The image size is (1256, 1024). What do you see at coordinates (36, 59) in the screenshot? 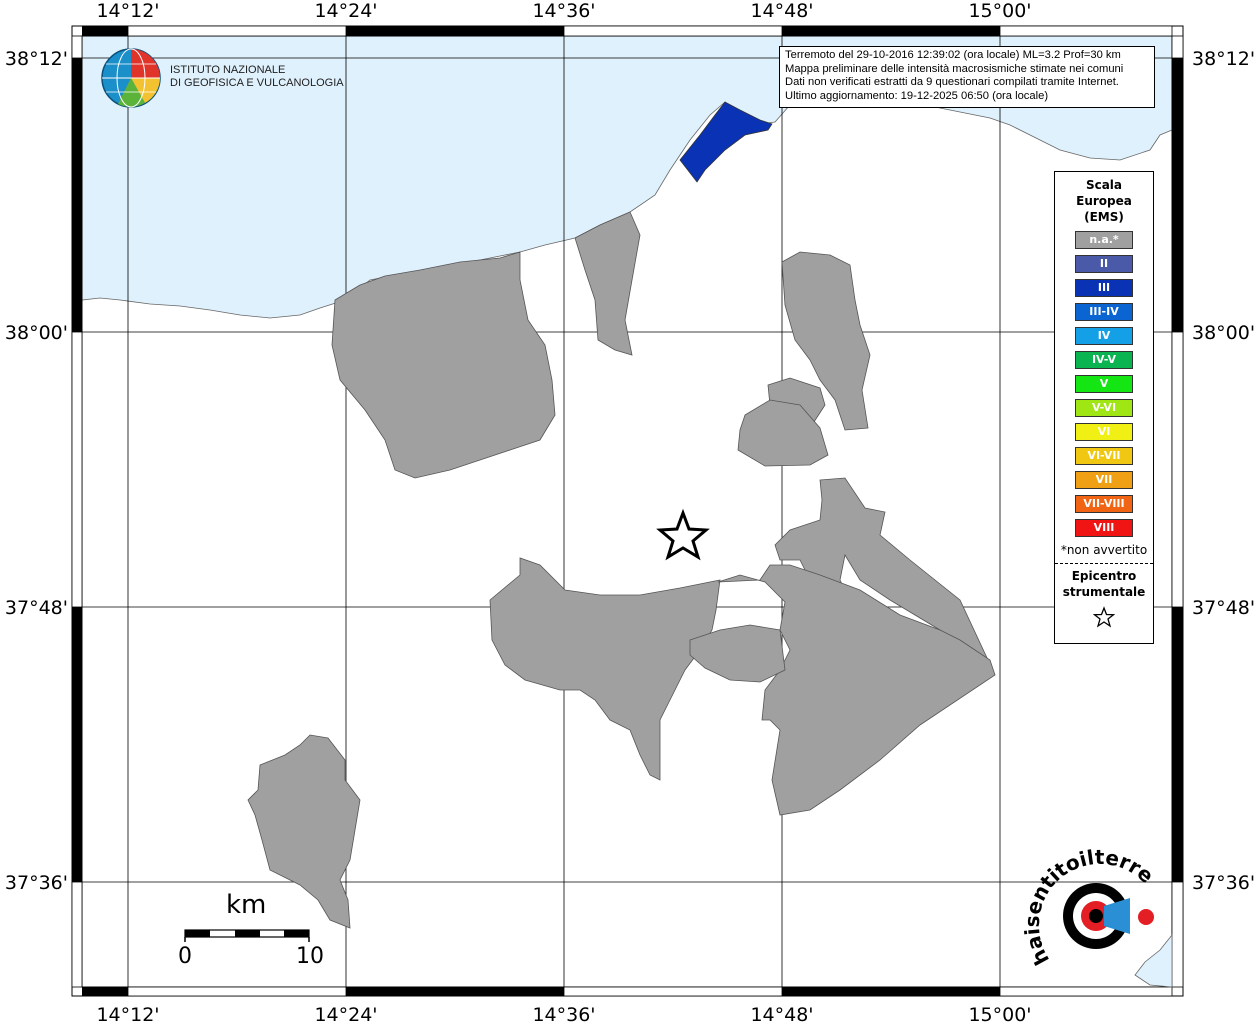
I see `lat-tick-left-1: 38°12'` at bounding box center [36, 59].